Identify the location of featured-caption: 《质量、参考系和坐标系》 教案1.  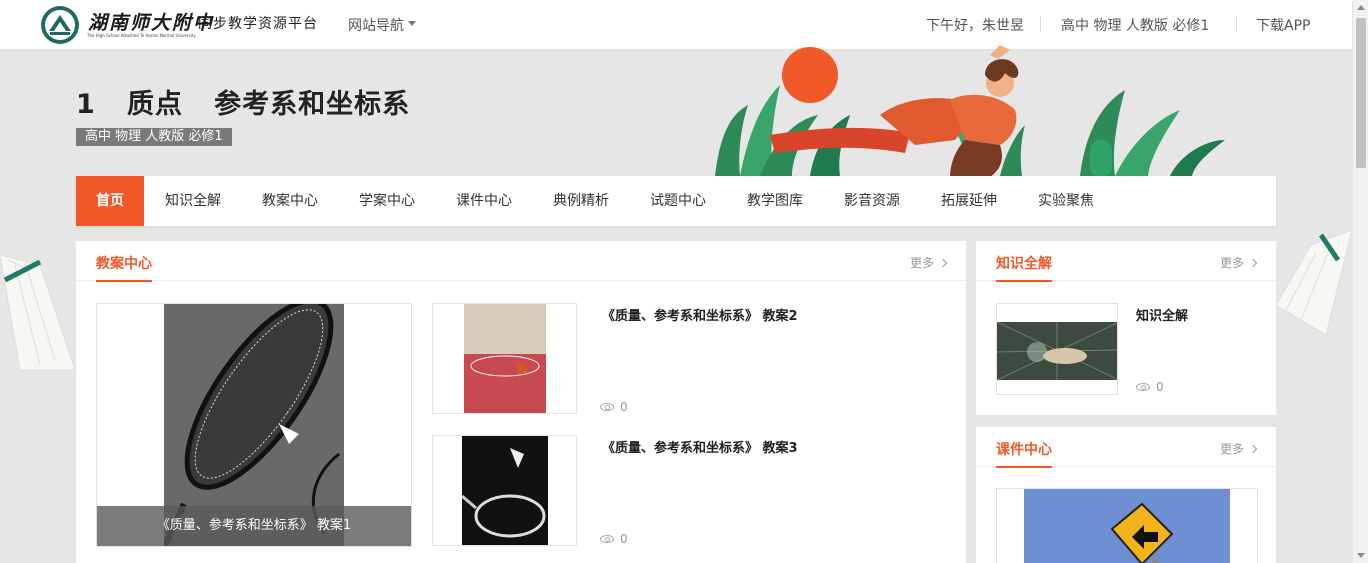
(254, 526).